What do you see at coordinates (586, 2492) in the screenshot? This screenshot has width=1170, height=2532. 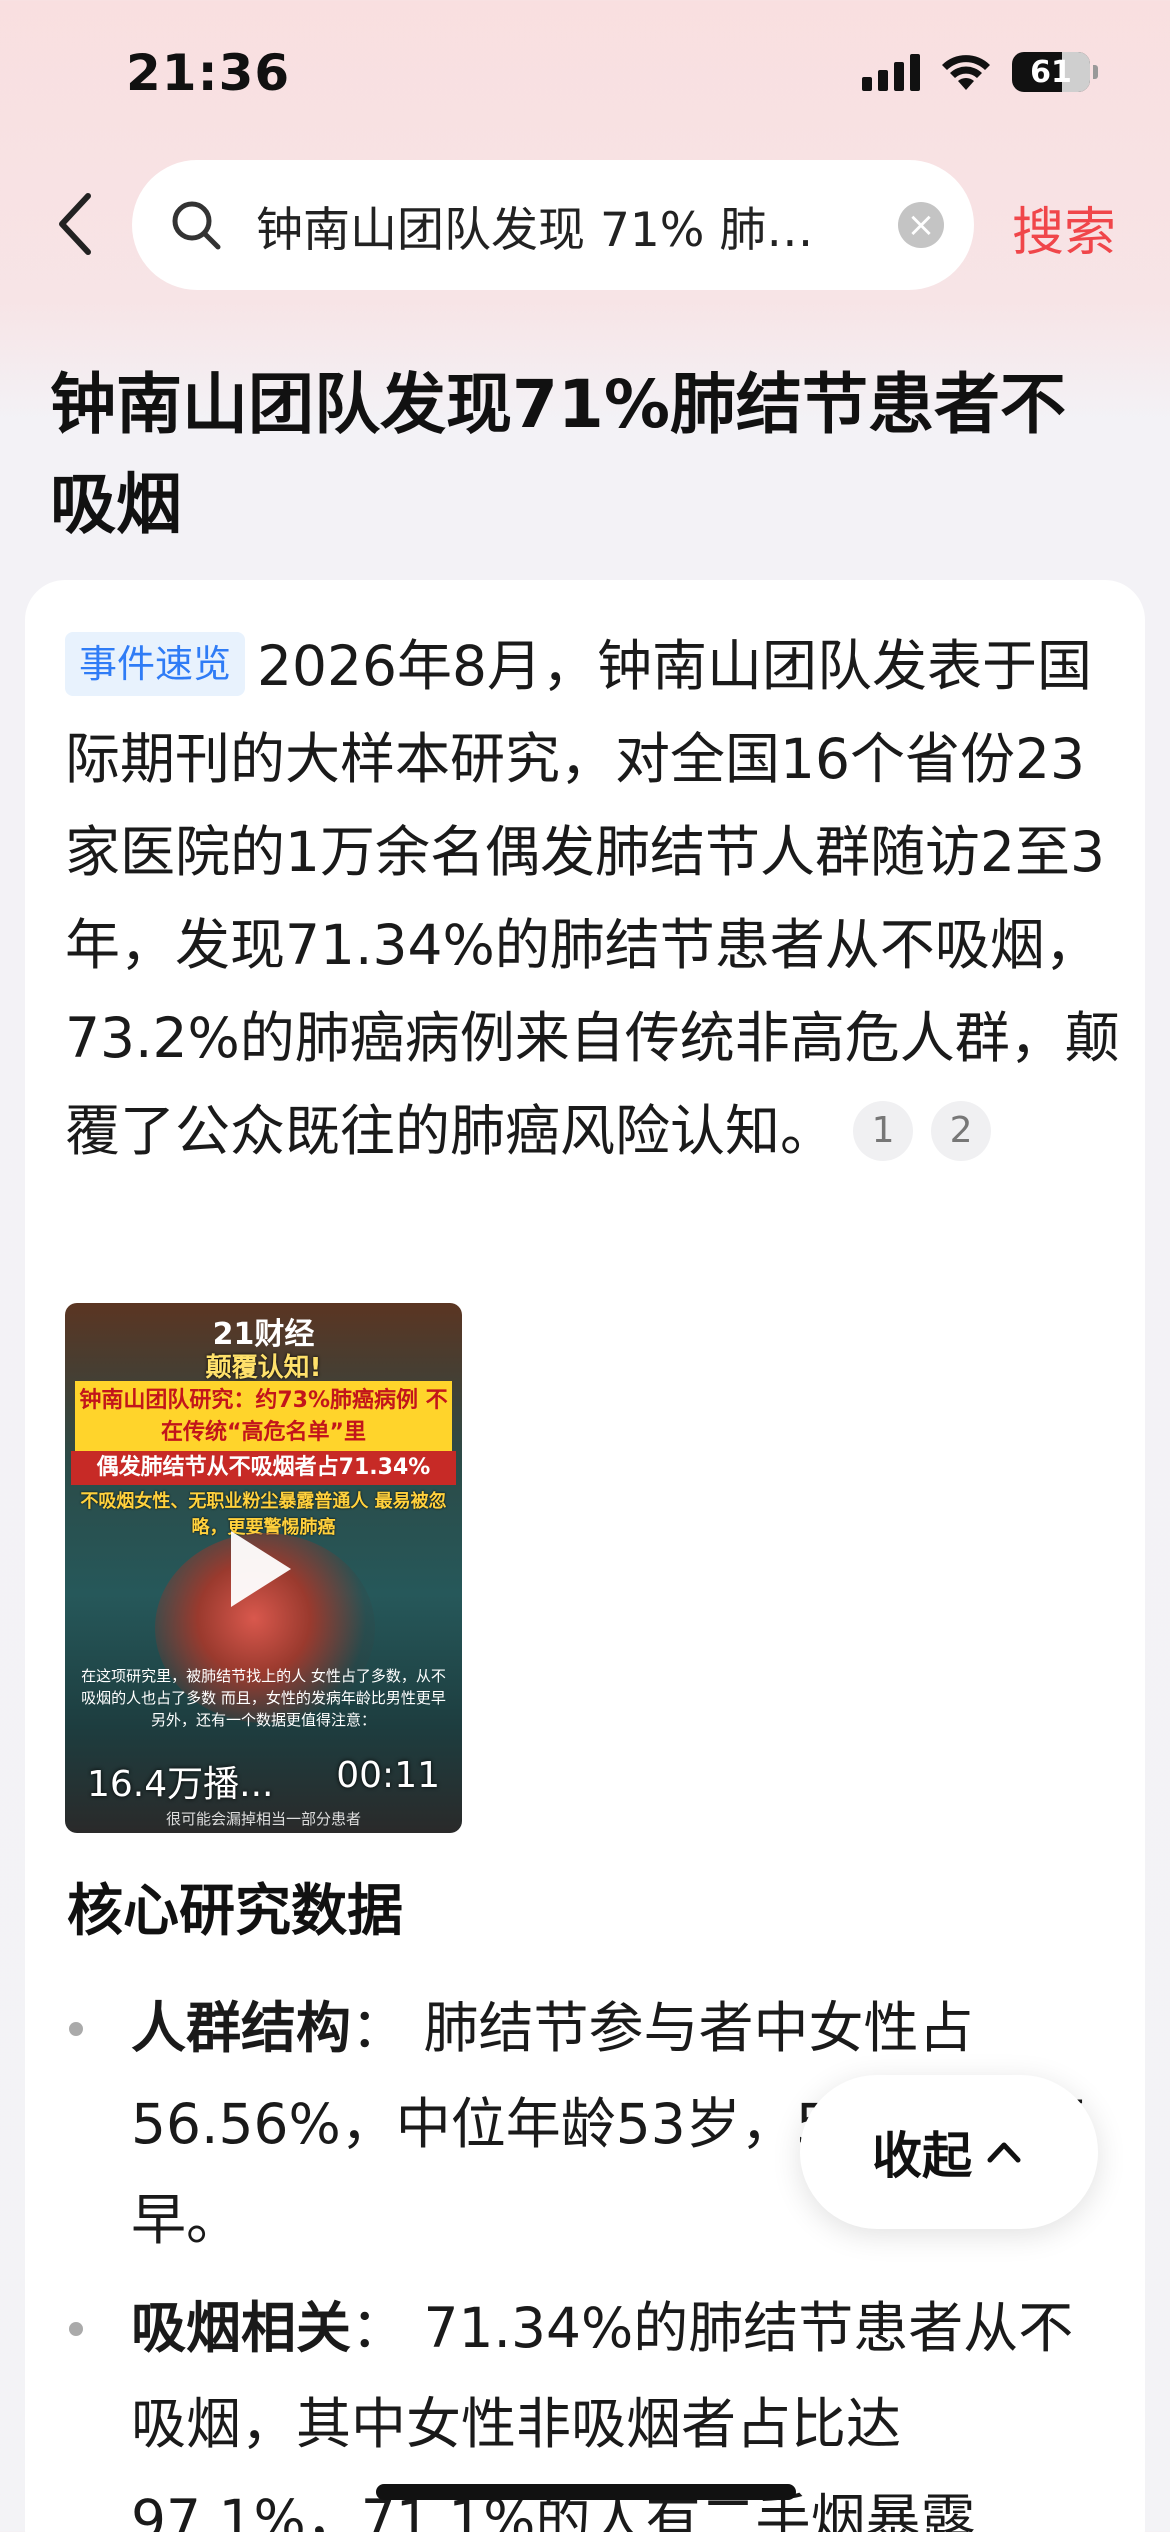 I see `home-indicator` at bounding box center [586, 2492].